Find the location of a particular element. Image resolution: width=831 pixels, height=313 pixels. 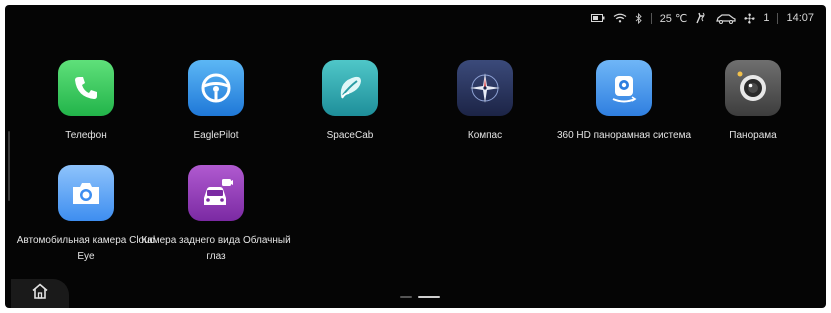

camera-icon is located at coordinates (86, 193).